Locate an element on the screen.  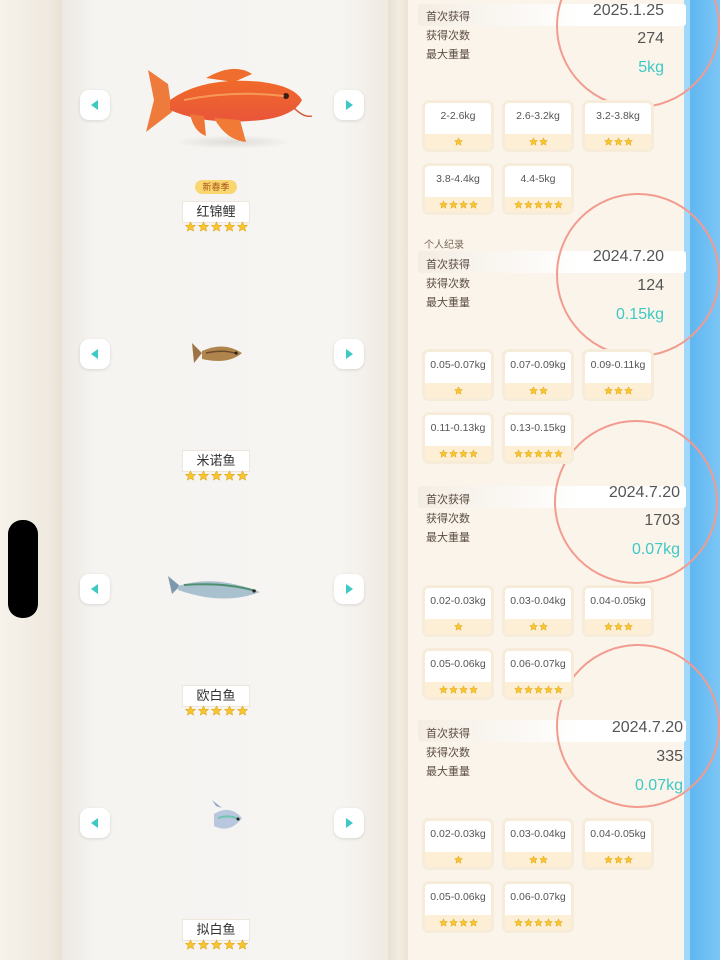
side-drag-handle is located at coordinates (23, 569).